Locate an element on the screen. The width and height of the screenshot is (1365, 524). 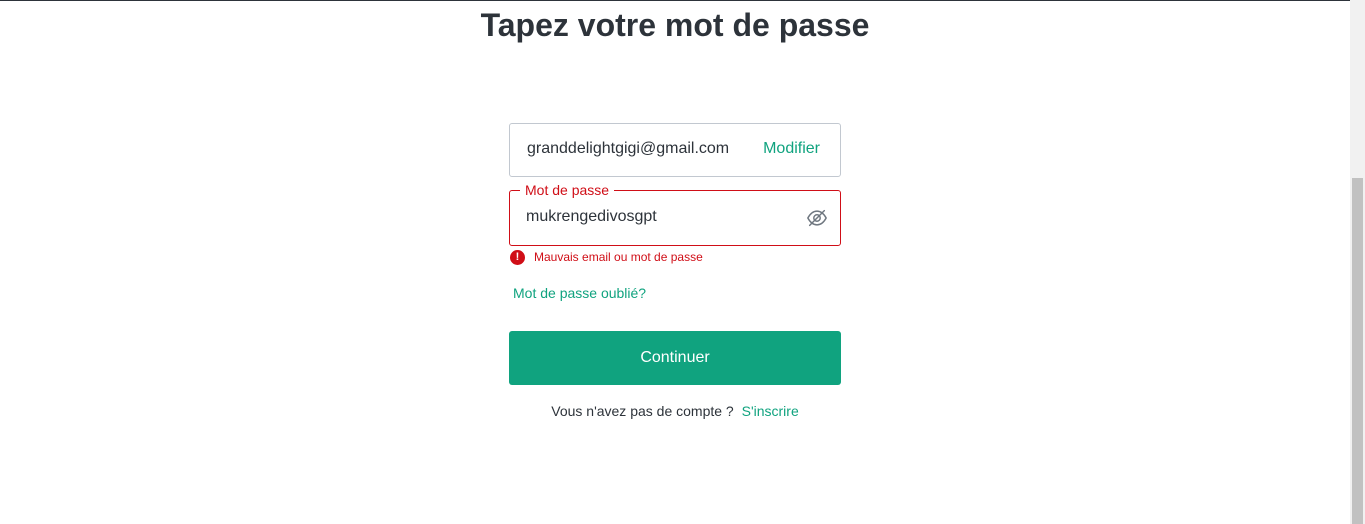
error-message: Mauvais email ou mot de passe is located at coordinates (618, 257).